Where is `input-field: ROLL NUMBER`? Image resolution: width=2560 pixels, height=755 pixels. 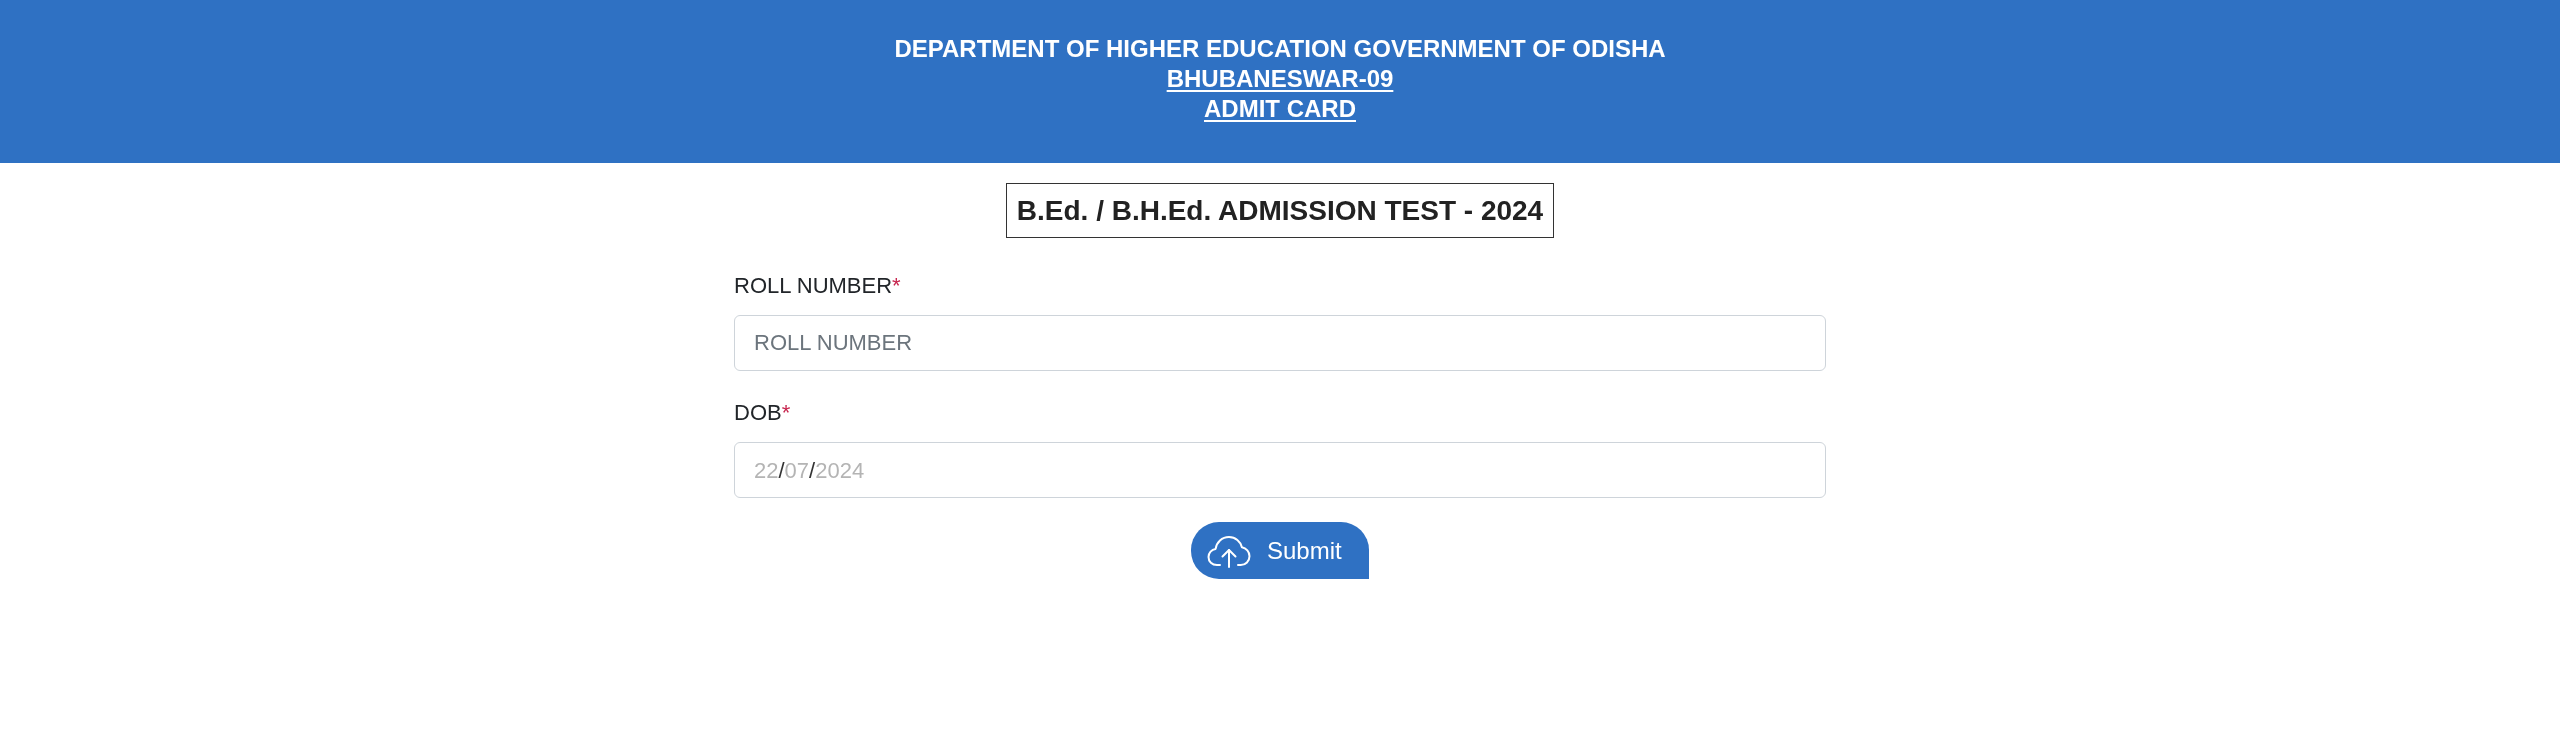 input-field: ROLL NUMBER is located at coordinates (1280, 343).